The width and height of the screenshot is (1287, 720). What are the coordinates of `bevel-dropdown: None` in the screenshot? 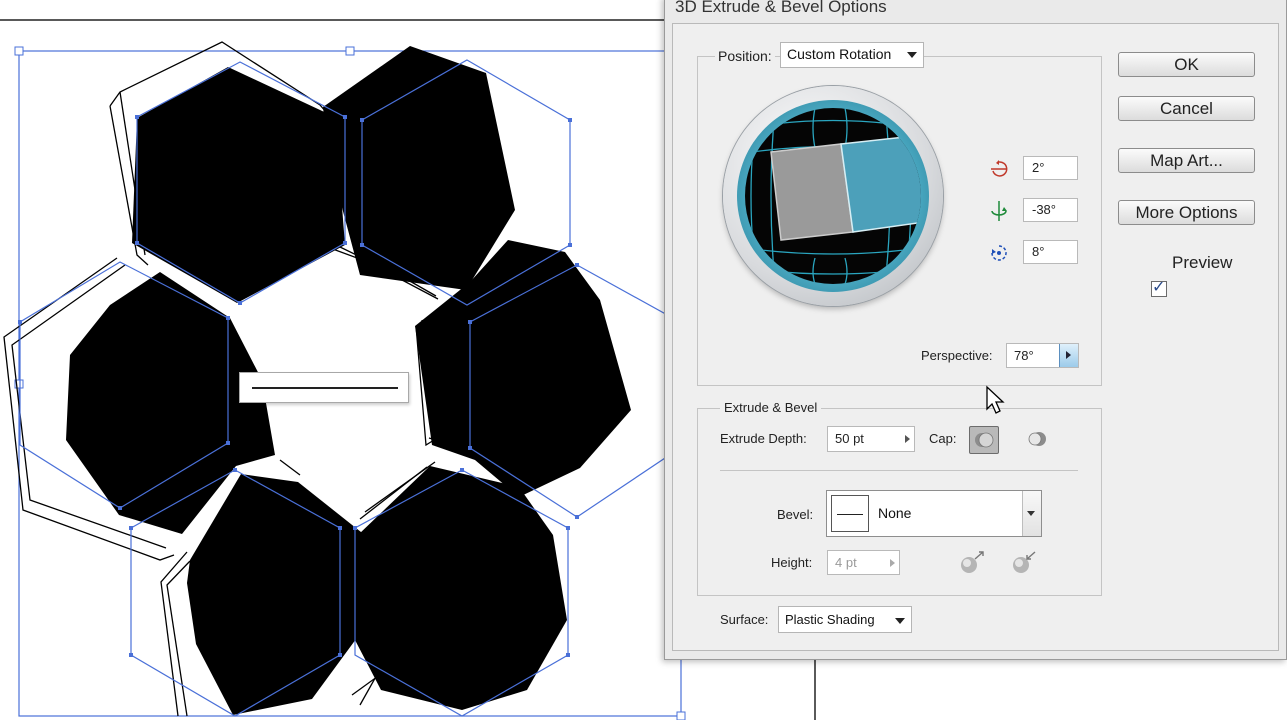 It's located at (934, 513).